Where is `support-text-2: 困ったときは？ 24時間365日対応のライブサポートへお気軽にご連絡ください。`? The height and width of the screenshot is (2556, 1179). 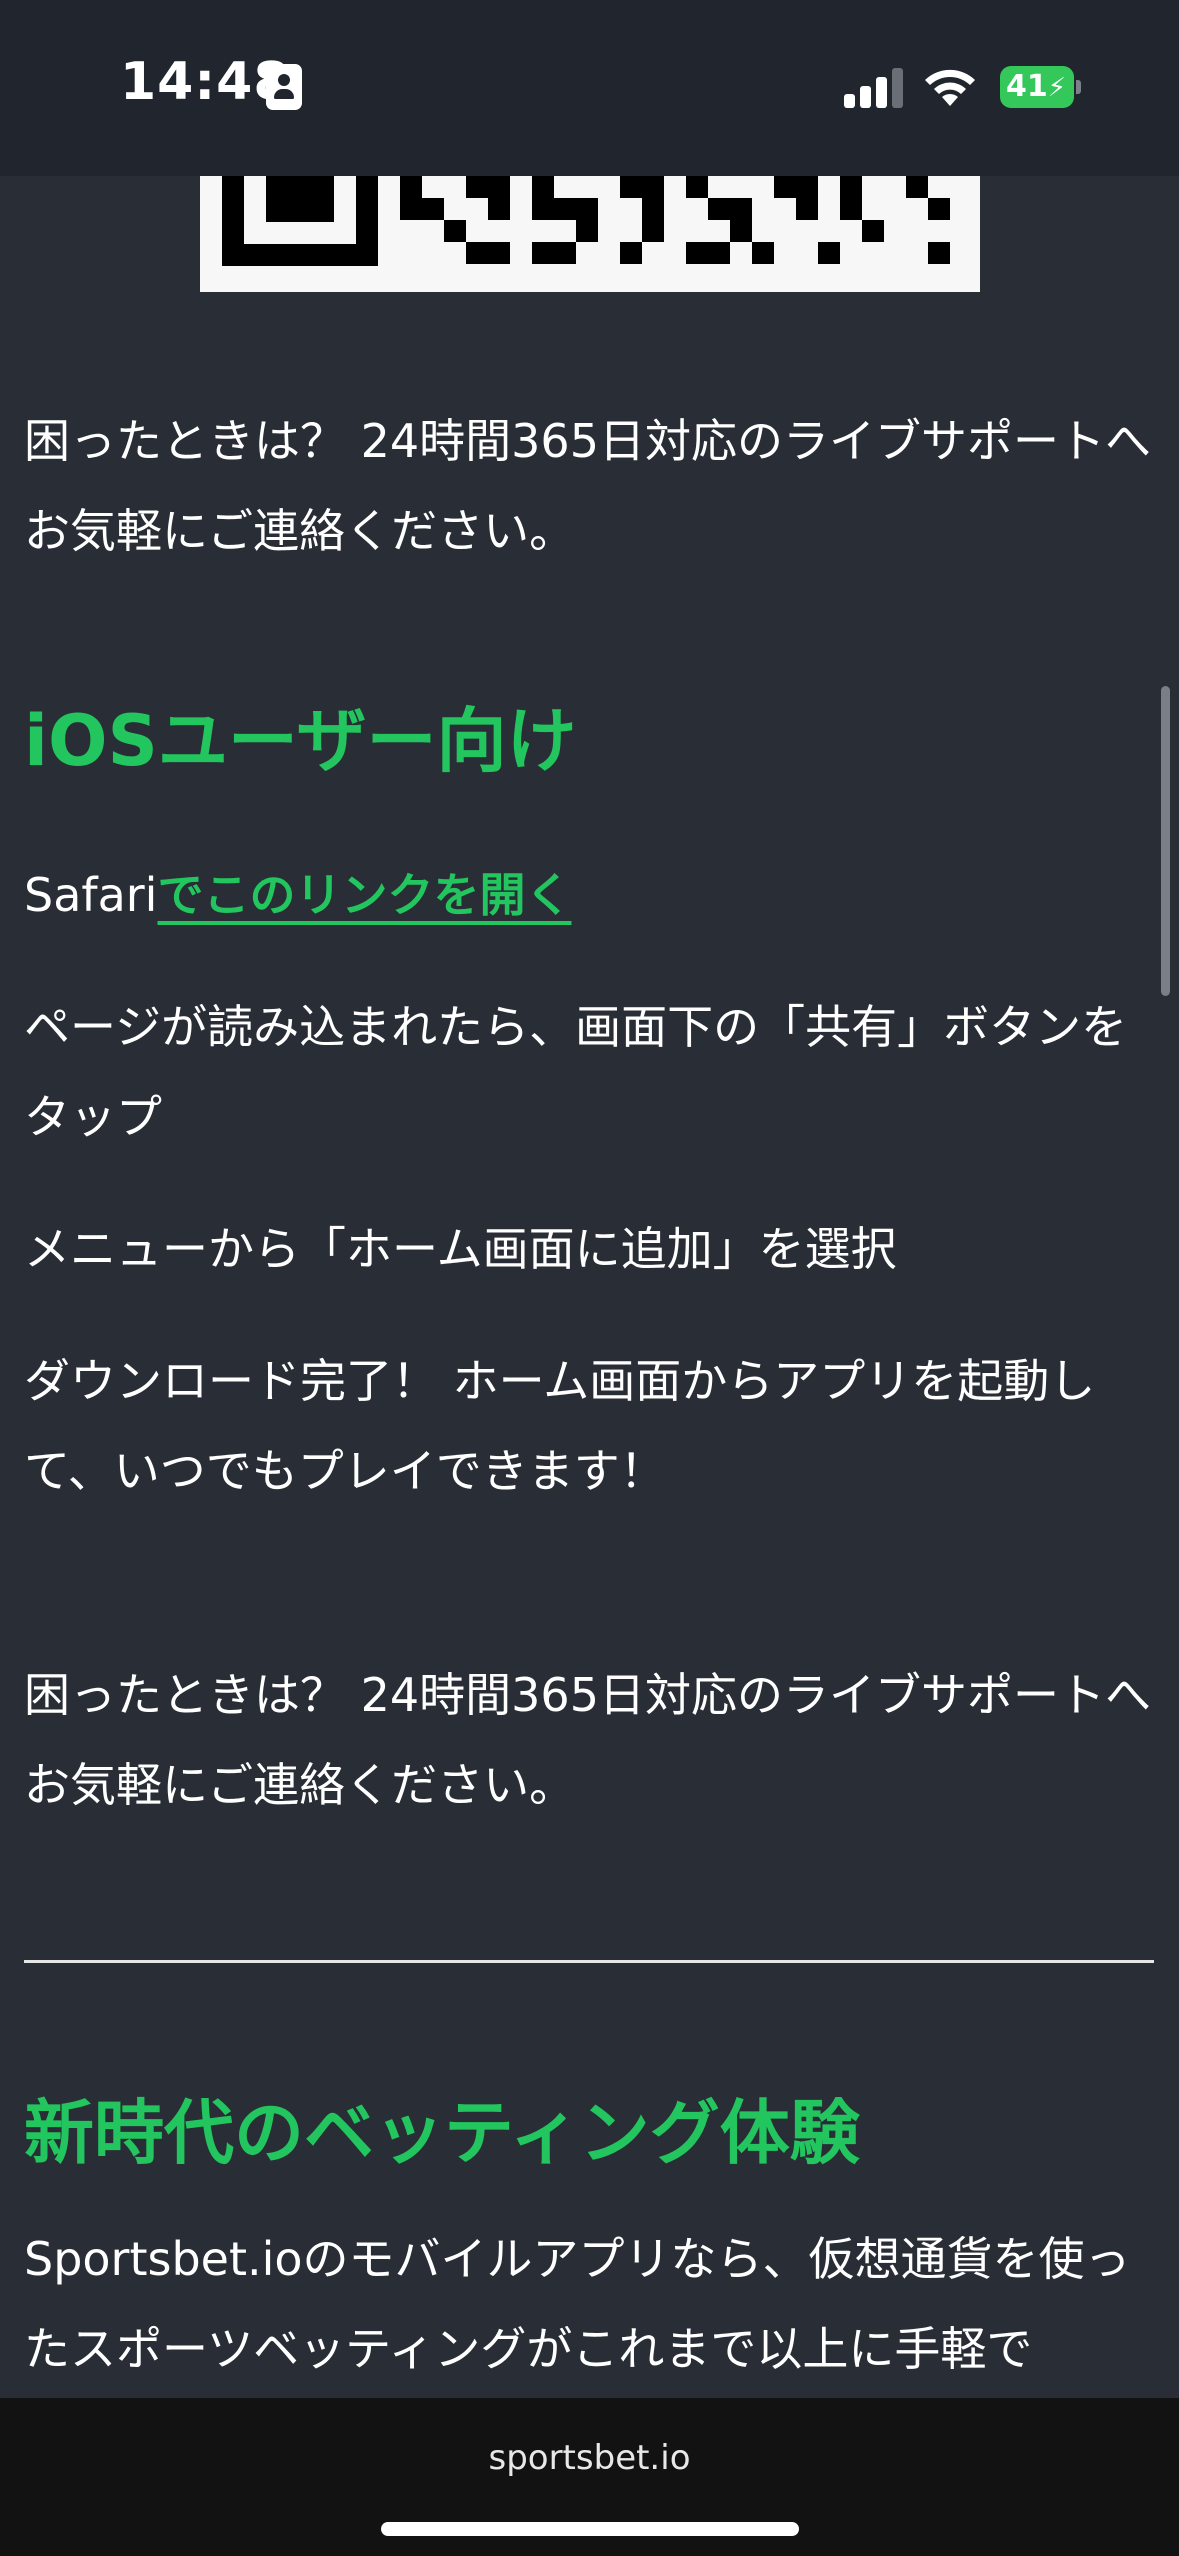 support-text-2: 困ったときは？ 24時間365日対応のライブサポートへお気軽にご連絡ください。 is located at coordinates (587, 1740).